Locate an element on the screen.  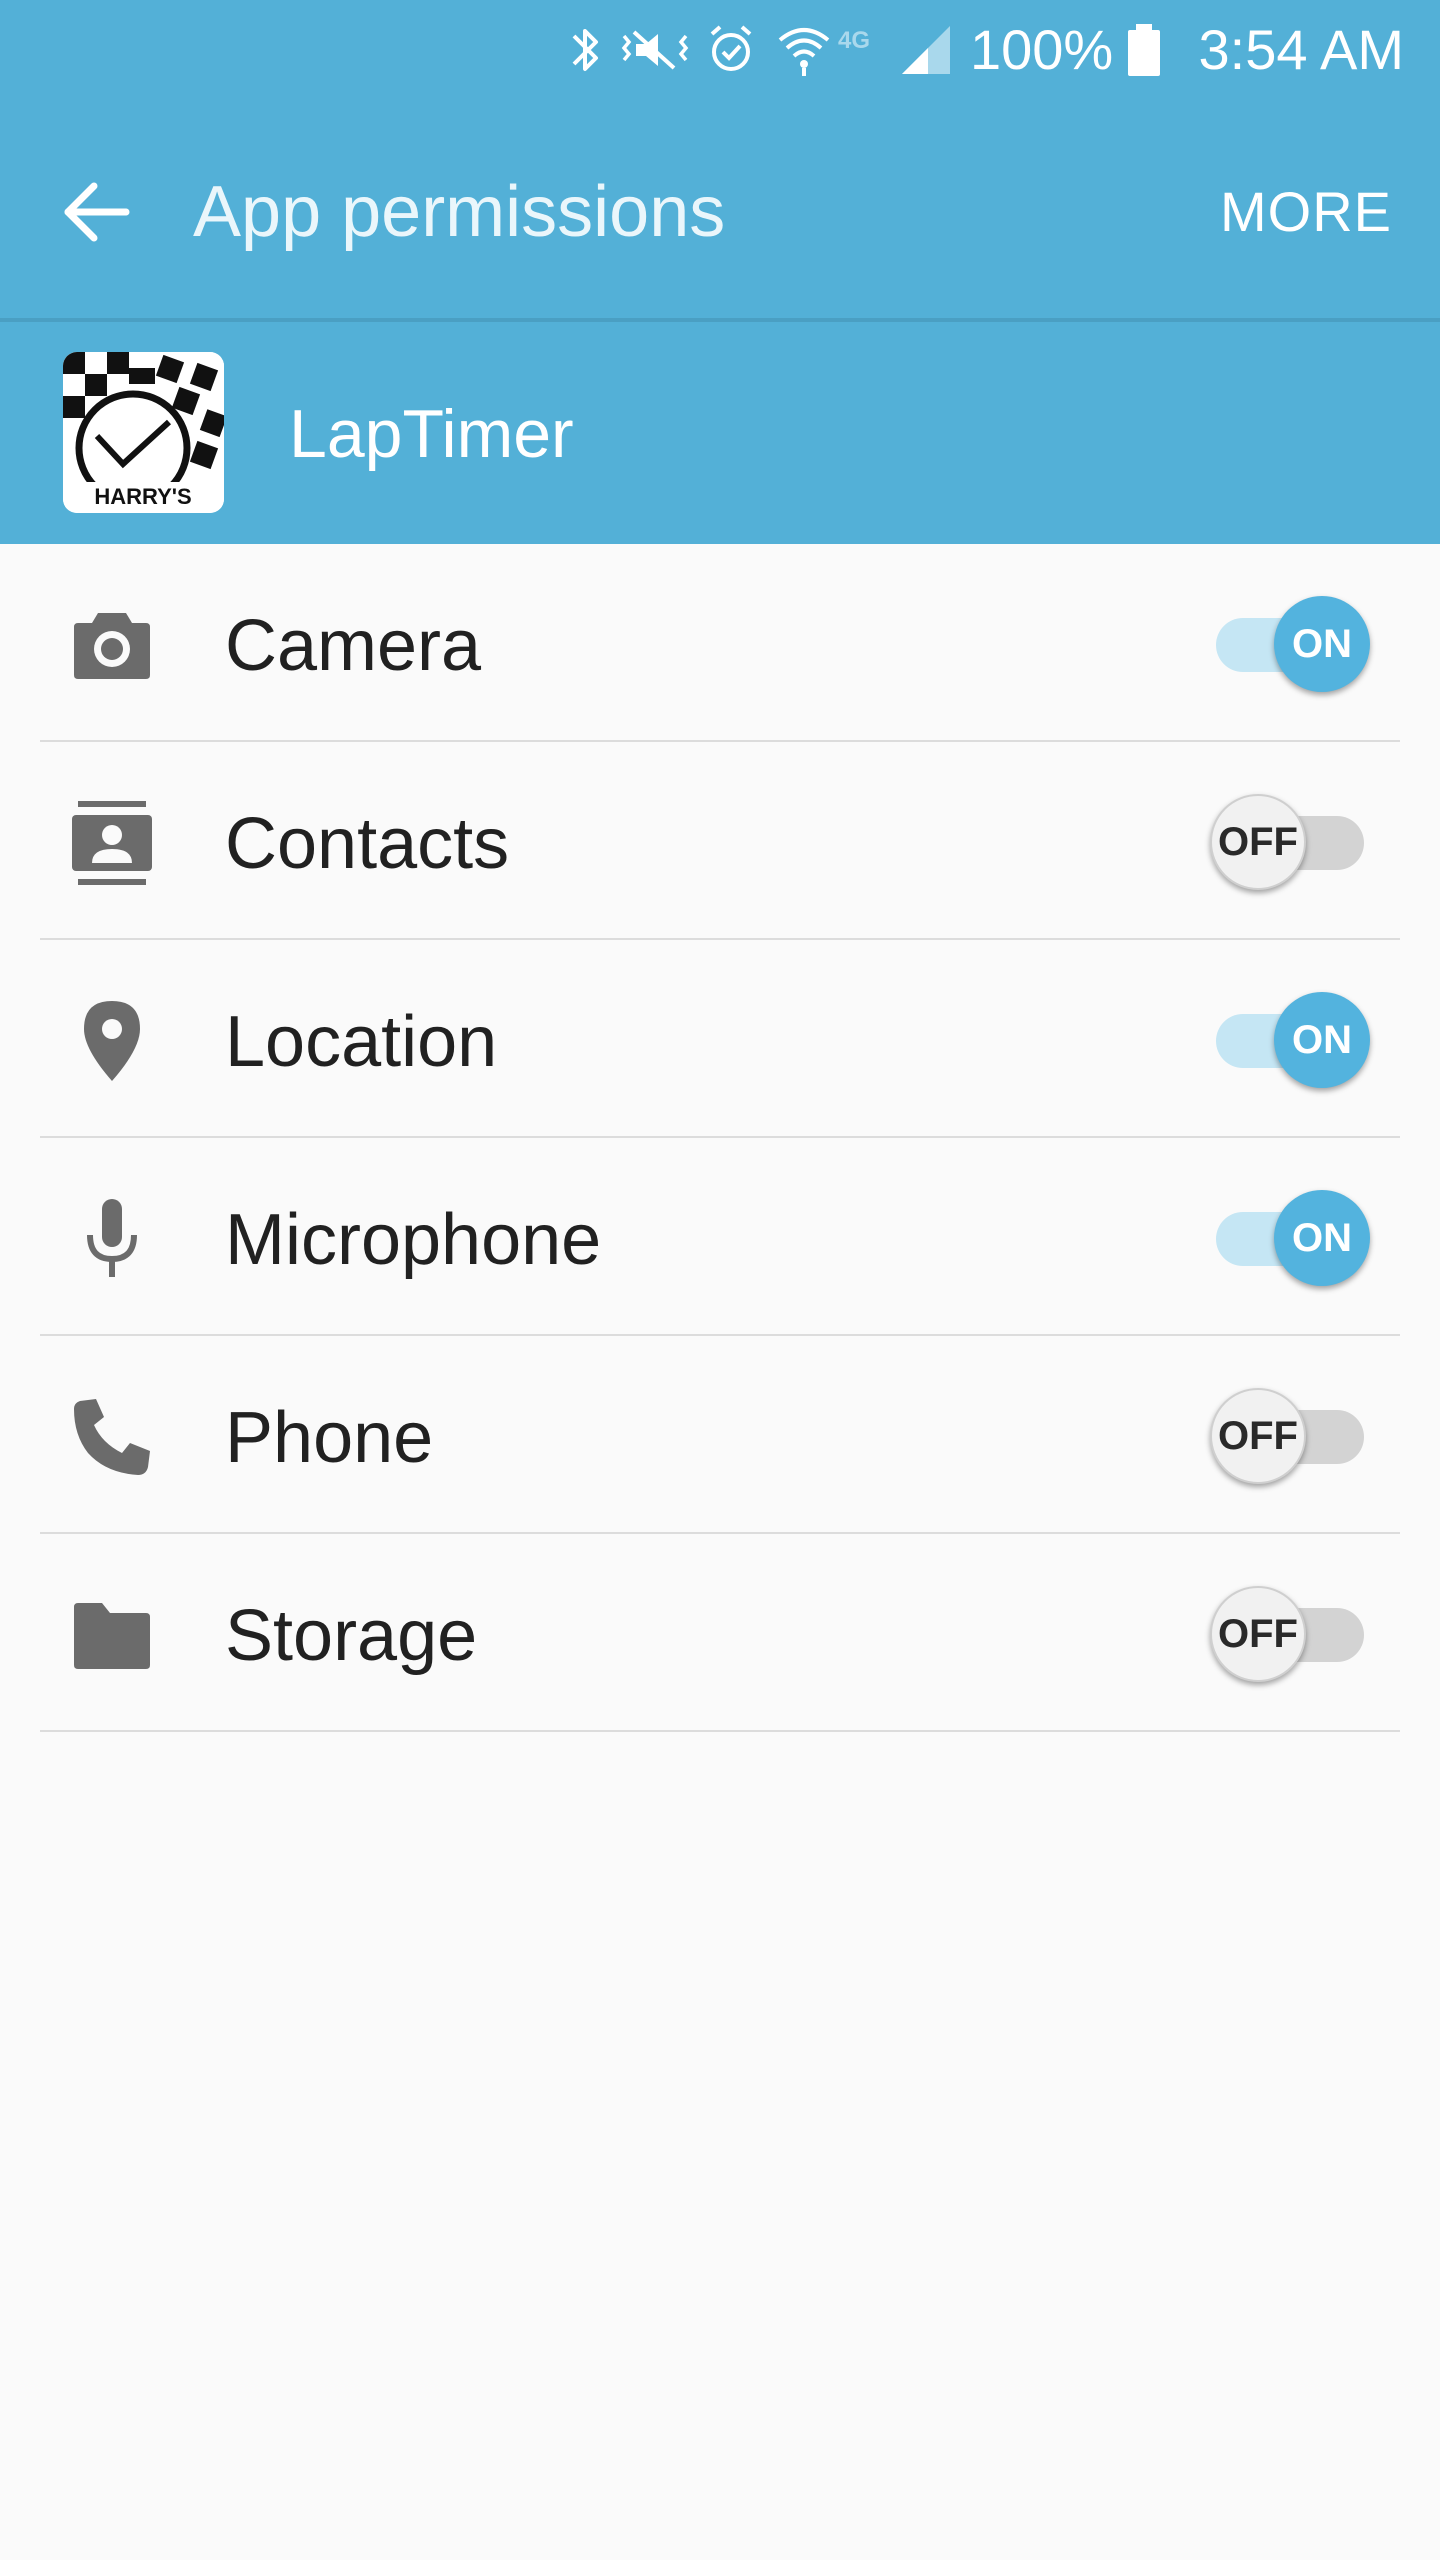
camera-toggle: ON is located at coordinates (1290, 644).